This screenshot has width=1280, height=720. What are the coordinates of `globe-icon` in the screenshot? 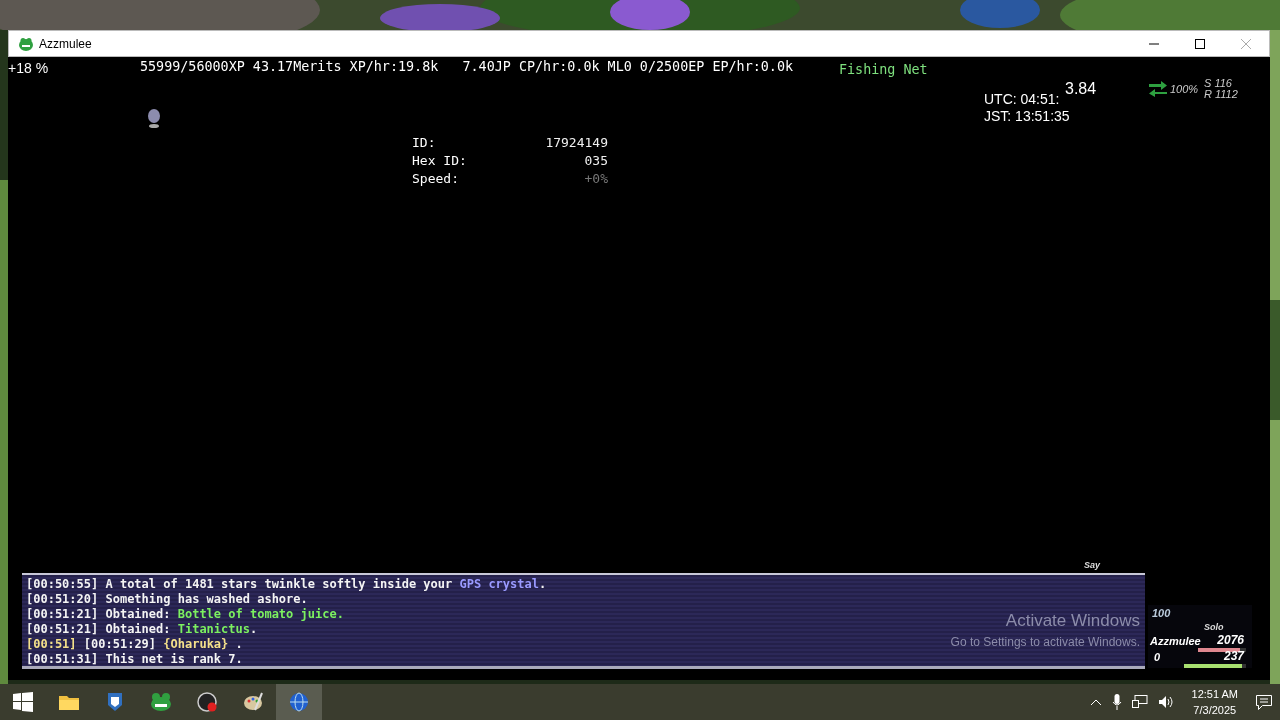 It's located at (299, 702).